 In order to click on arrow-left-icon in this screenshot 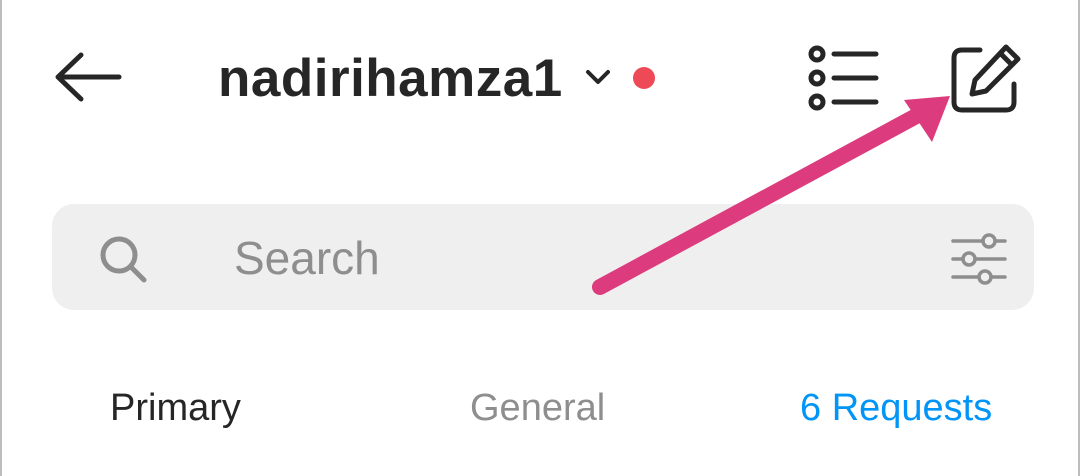, I will do `click(88, 77)`.